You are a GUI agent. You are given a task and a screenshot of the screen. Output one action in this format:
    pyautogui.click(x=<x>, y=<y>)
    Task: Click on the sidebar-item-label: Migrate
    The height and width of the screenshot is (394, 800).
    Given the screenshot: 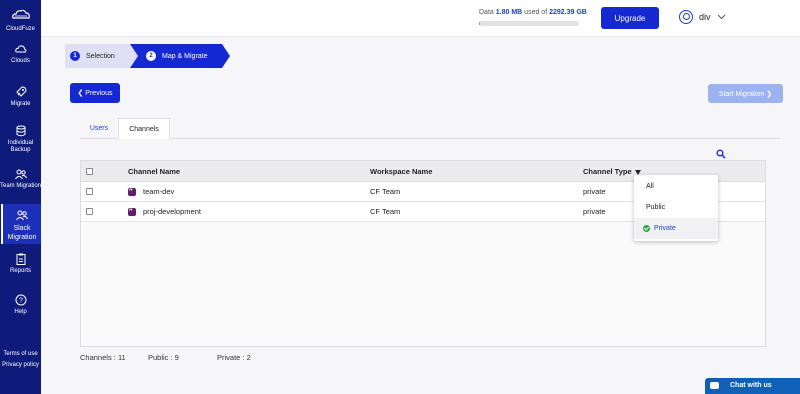 What is the action you would take?
    pyautogui.click(x=20, y=104)
    